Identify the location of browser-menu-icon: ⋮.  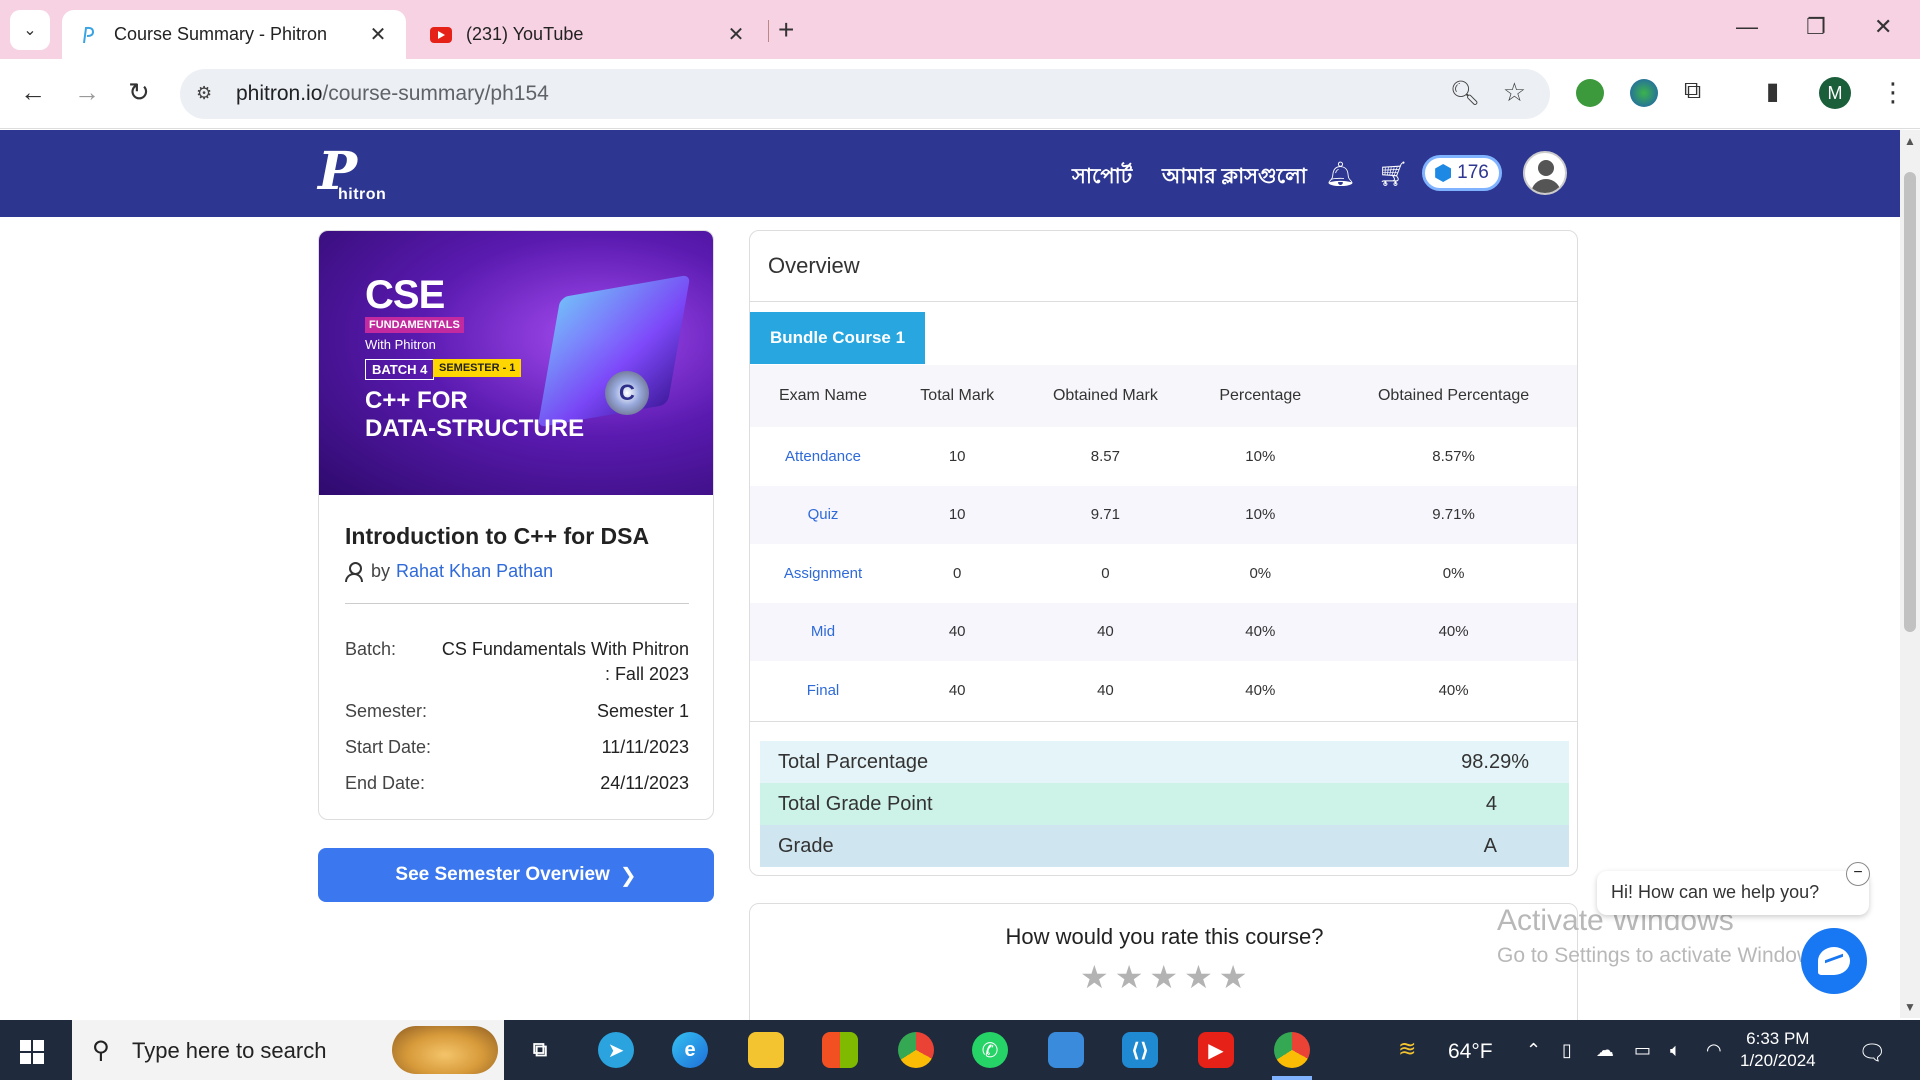
(1893, 92).